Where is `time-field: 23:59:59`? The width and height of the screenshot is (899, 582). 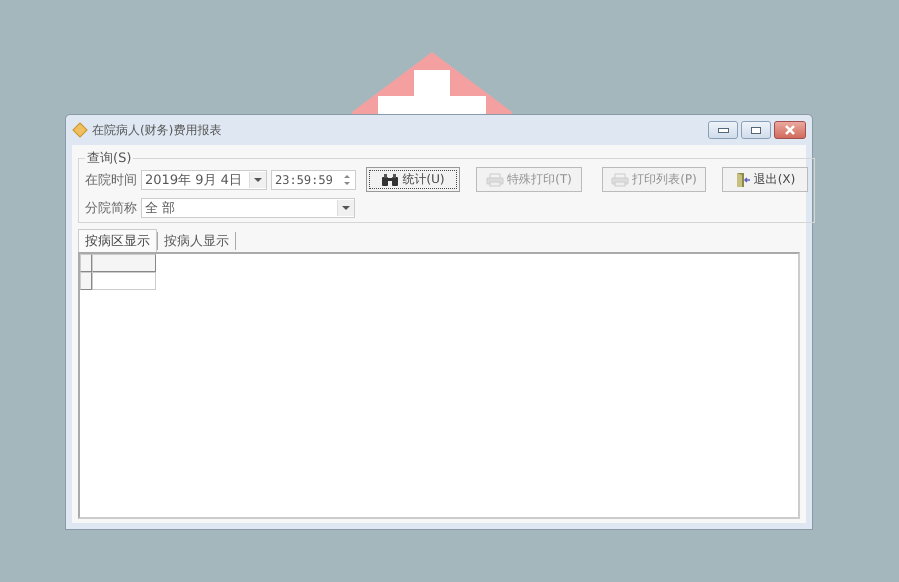 time-field: 23:59:59 is located at coordinates (313, 180).